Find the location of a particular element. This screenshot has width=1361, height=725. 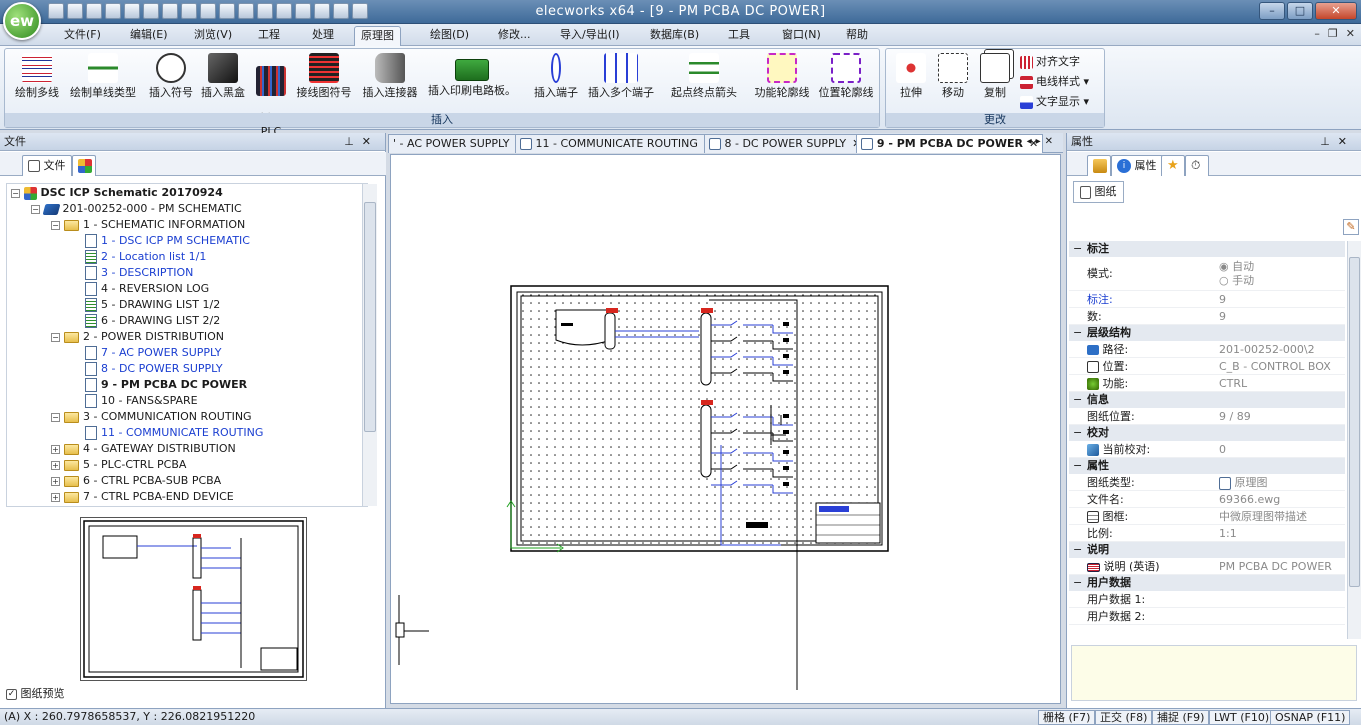

tree-drawing: 6 - DRAWING LIST 2/2 is located at coordinates (152, 321).